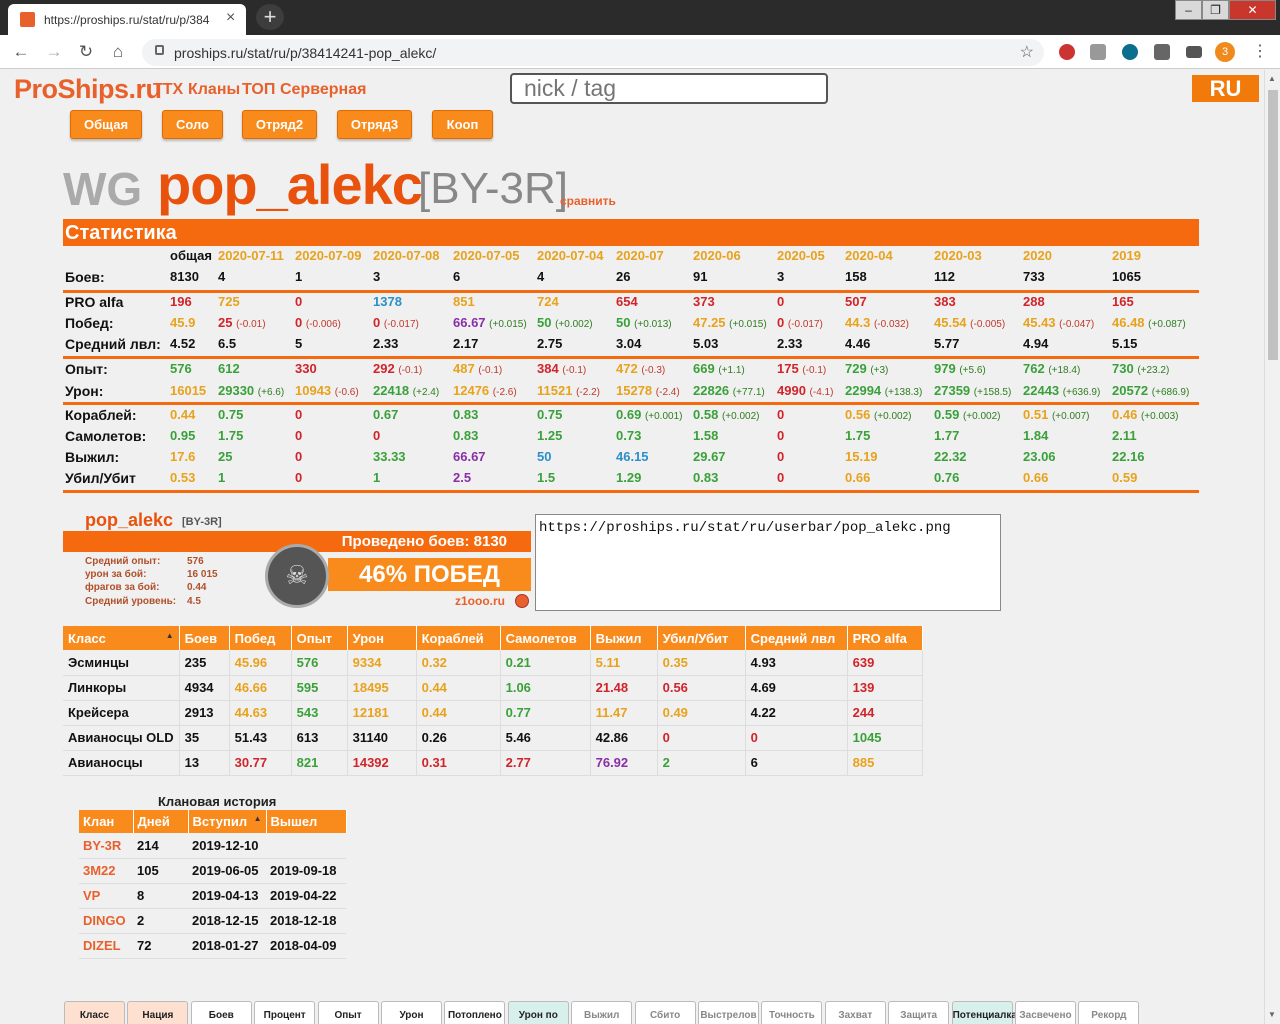  I want to click on stats-value: 4.52, so click(183, 343).